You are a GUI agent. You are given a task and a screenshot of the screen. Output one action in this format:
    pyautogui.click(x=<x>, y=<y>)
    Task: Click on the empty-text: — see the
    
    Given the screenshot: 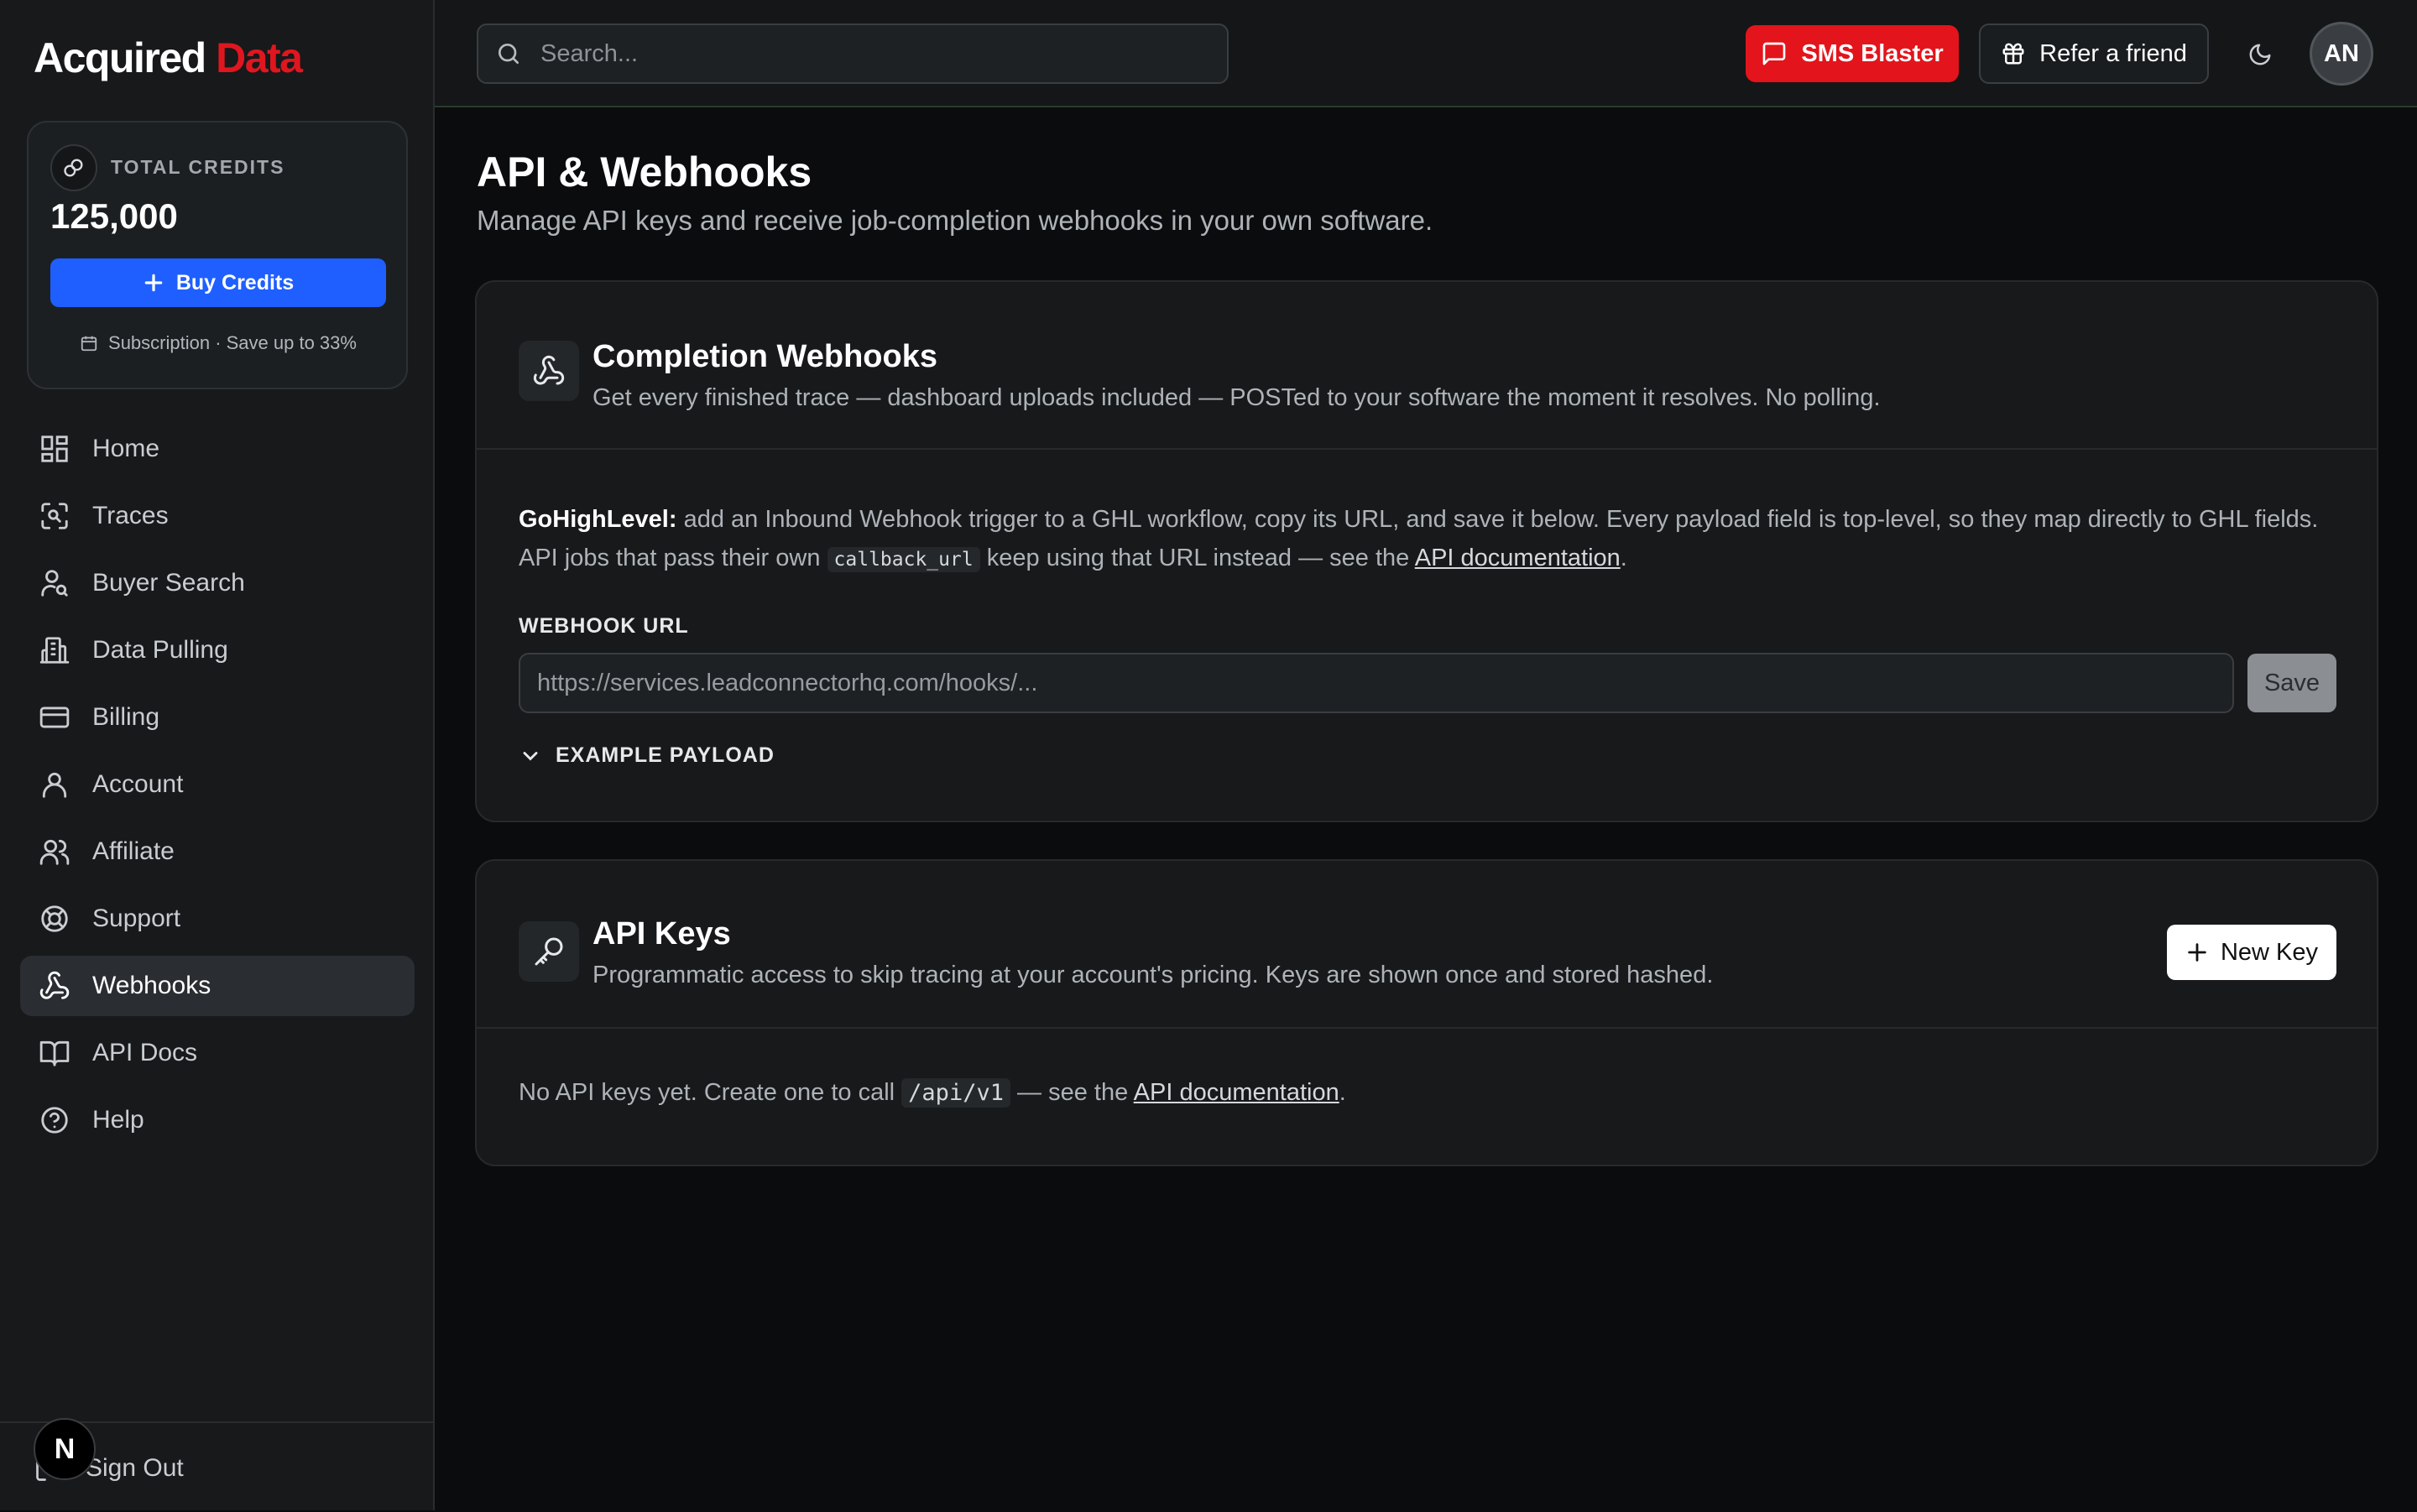 What is the action you would take?
    pyautogui.click(x=1072, y=1093)
    